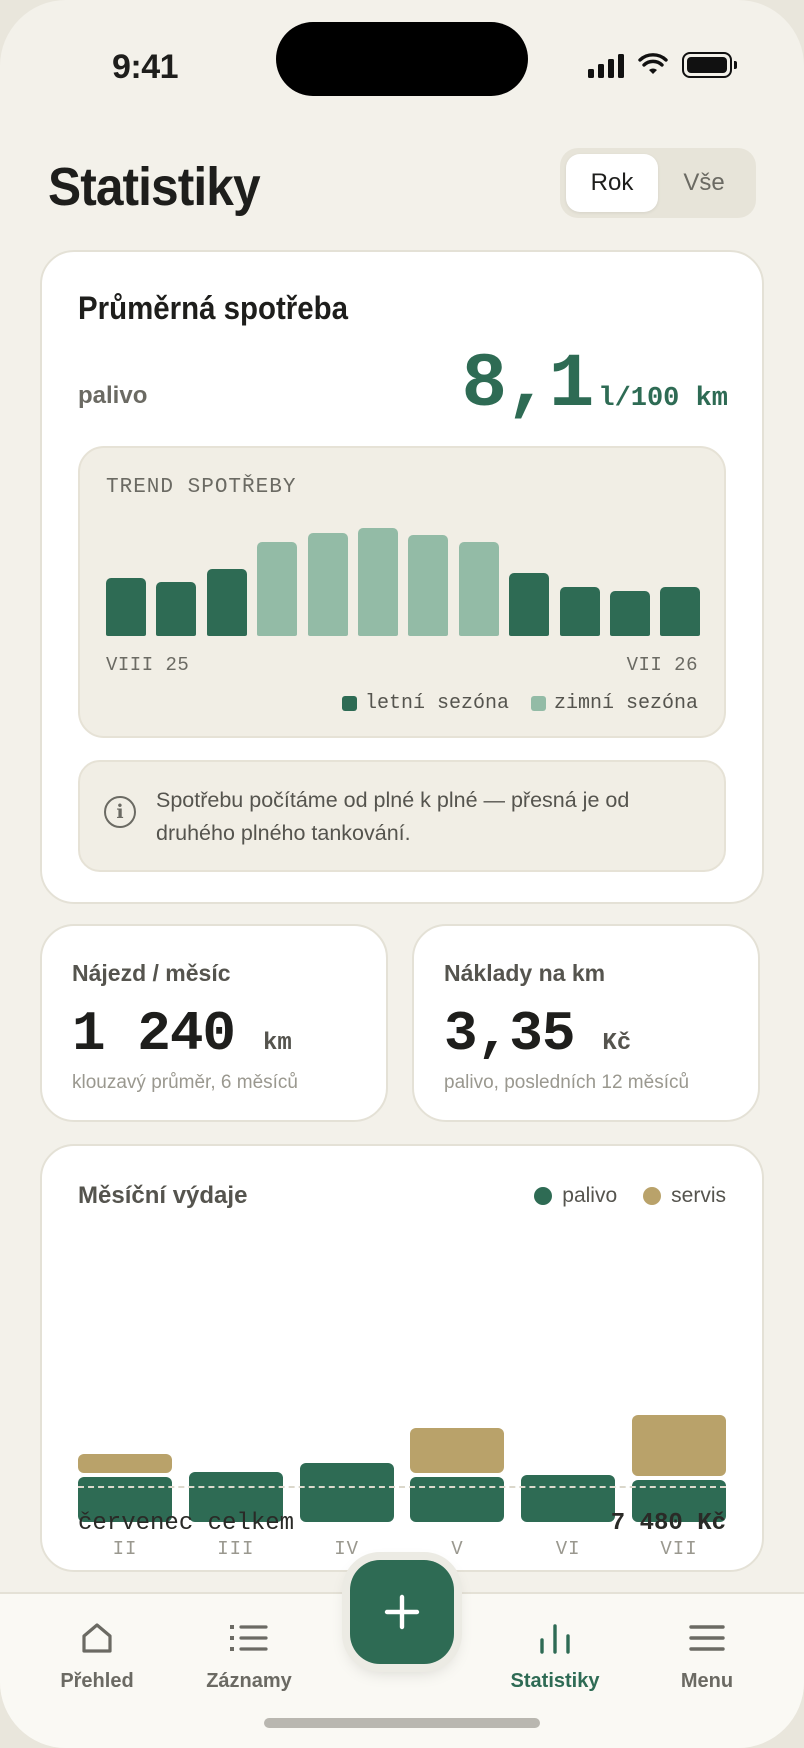 The height and width of the screenshot is (1748, 804). What do you see at coordinates (663, 399) in the screenshot?
I see `consumption-unit: l/100 km` at bounding box center [663, 399].